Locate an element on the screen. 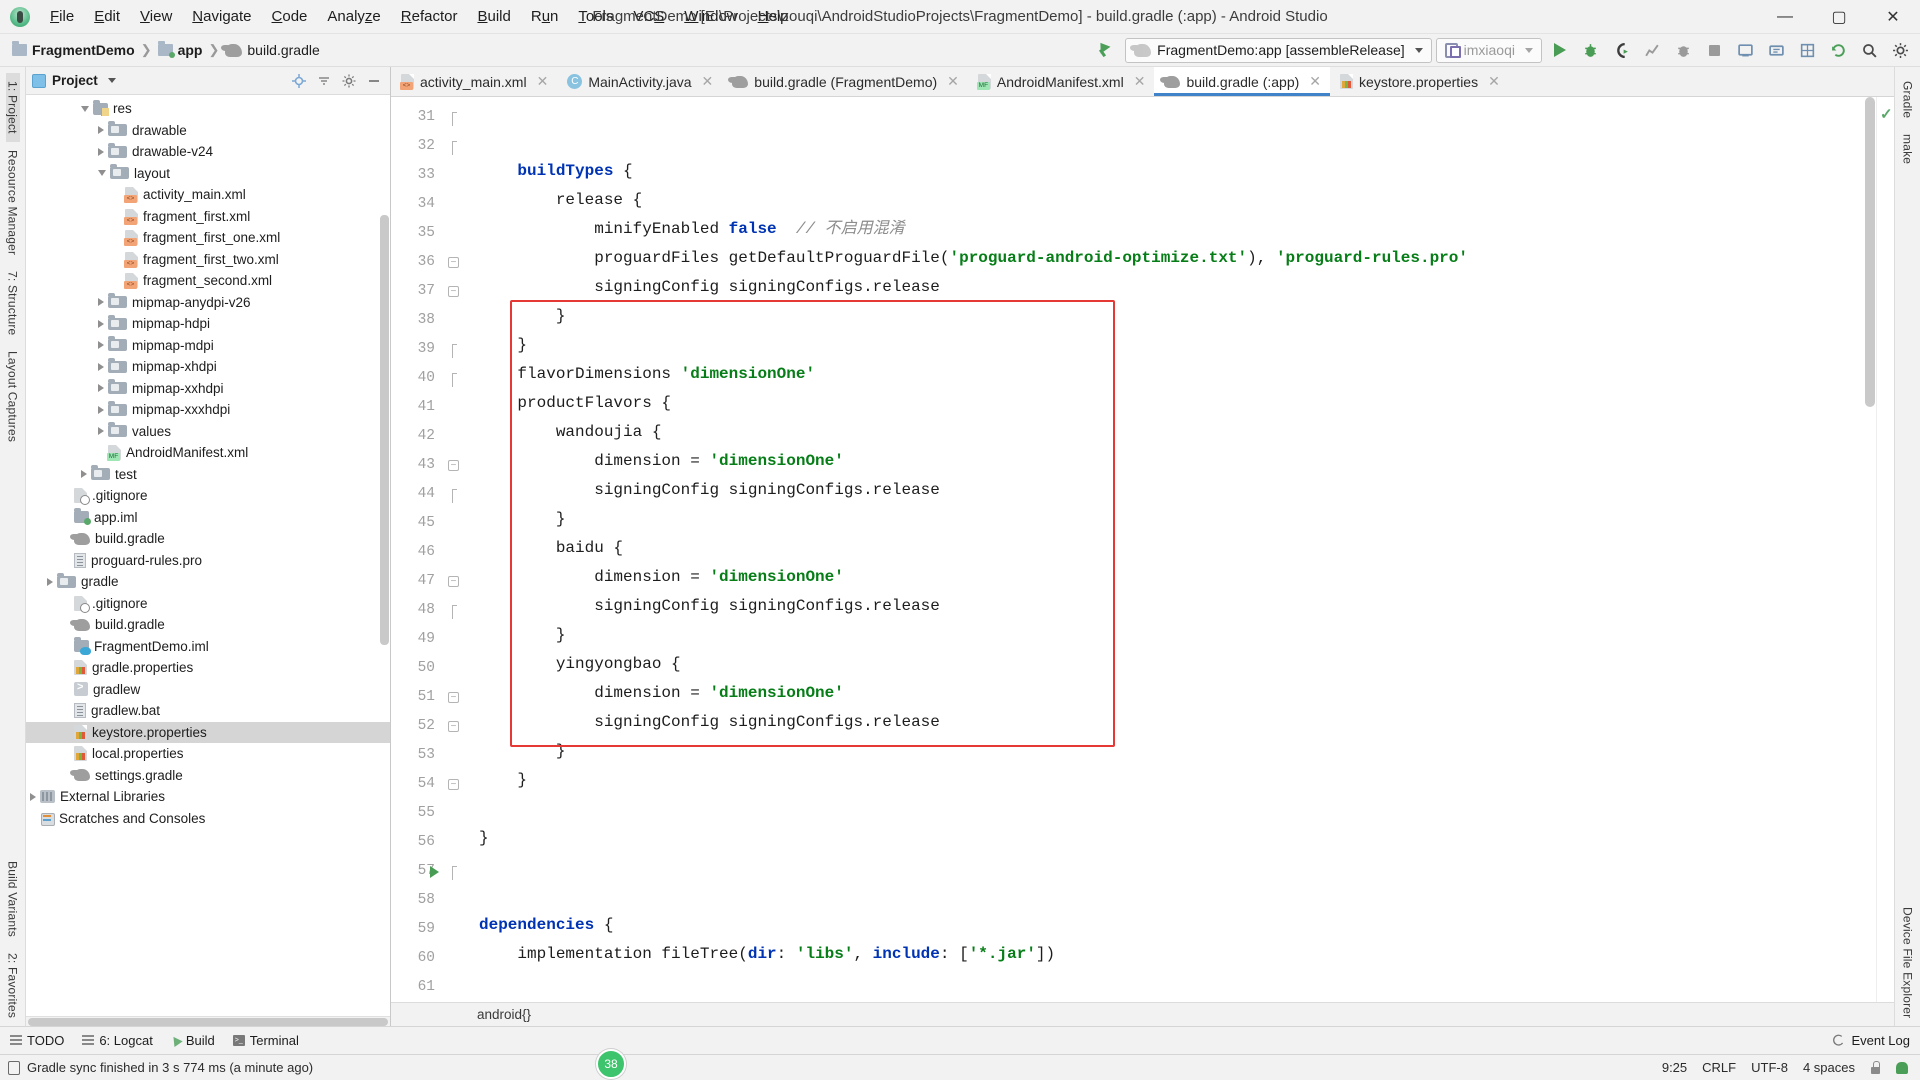  code-line-46: signingConfig signingConfigs.release is located at coordinates (1174, 606).